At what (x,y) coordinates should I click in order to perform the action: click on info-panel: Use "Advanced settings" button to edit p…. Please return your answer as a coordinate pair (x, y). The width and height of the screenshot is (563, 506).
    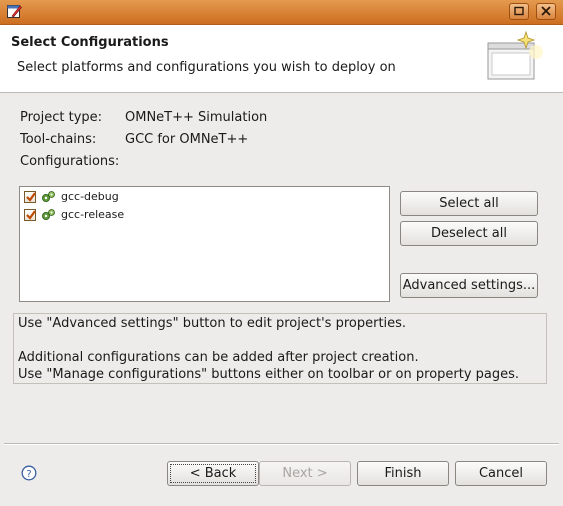
    Looking at the image, I should click on (280, 348).